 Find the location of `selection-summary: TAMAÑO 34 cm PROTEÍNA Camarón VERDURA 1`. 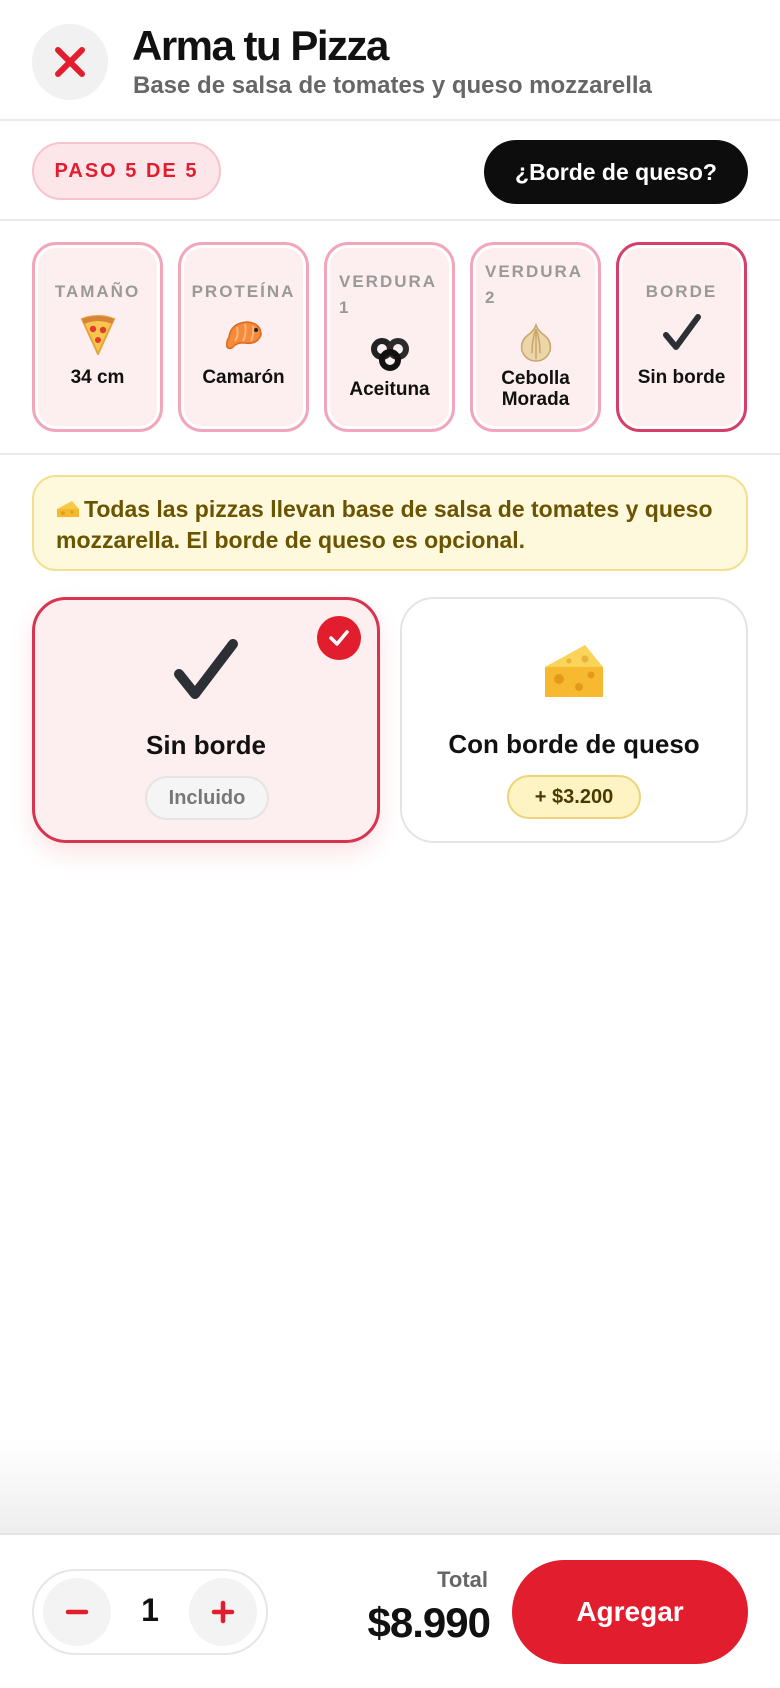

selection-summary: TAMAÑO 34 cm PROTEÍNA Camarón VERDURA 1 is located at coordinates (390, 339).